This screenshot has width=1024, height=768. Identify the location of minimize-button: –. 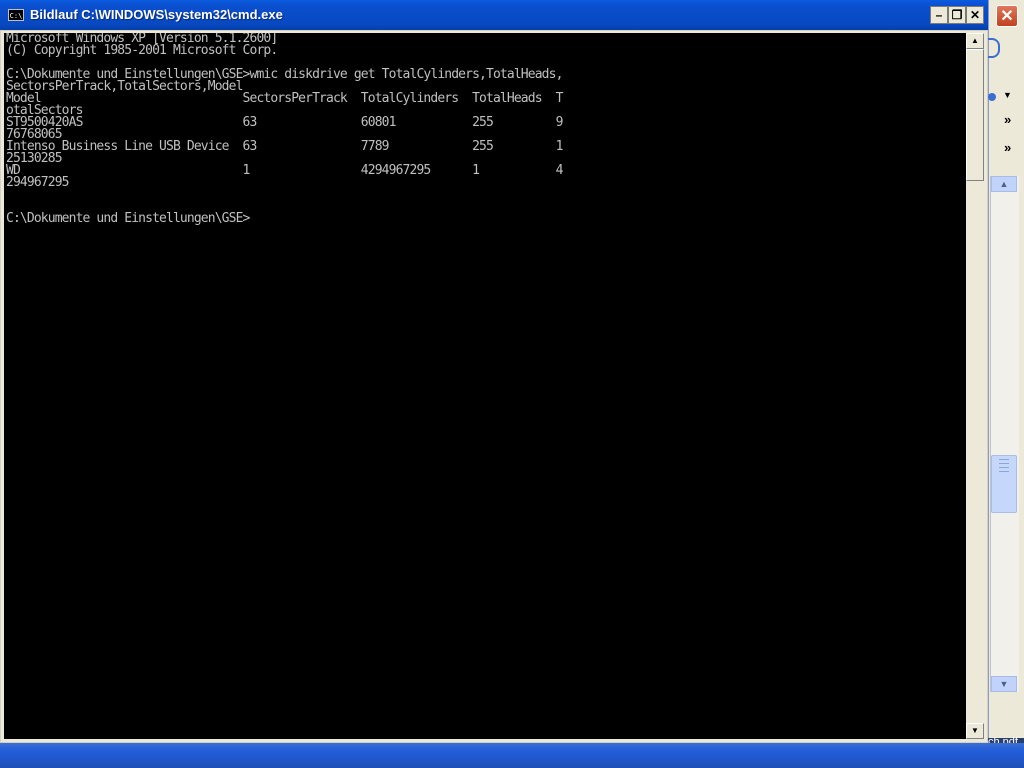
(939, 15).